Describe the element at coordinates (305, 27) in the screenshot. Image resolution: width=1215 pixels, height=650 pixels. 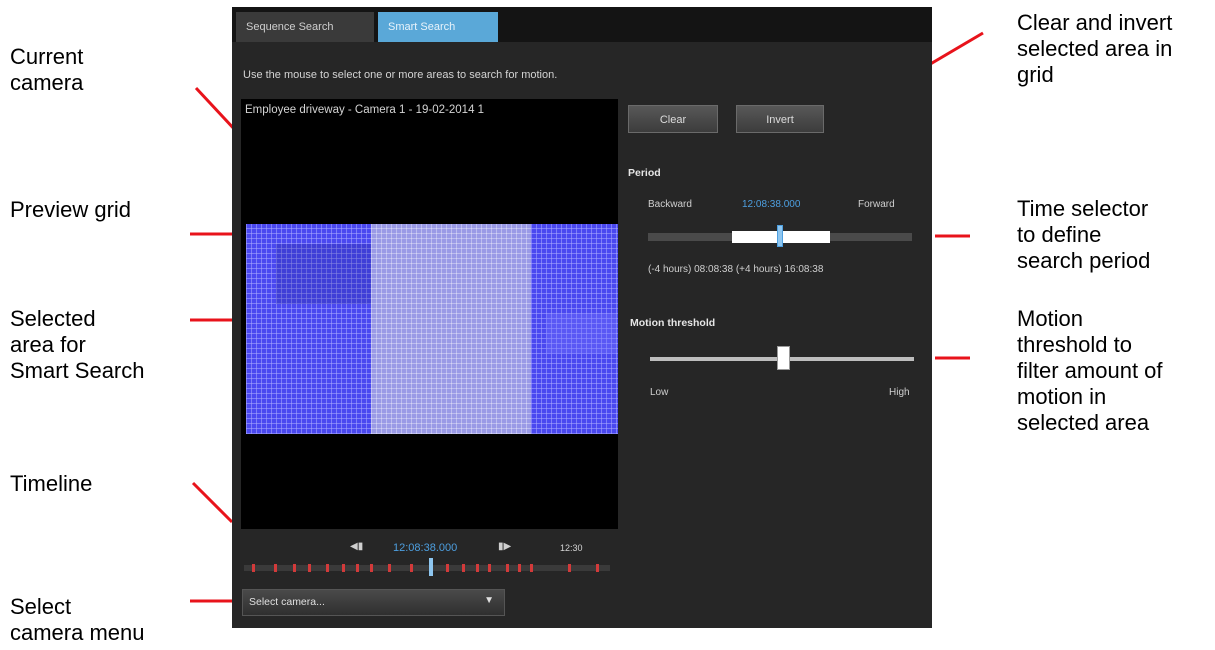
I see `tab-sequence-search: Sequence Search` at that location.